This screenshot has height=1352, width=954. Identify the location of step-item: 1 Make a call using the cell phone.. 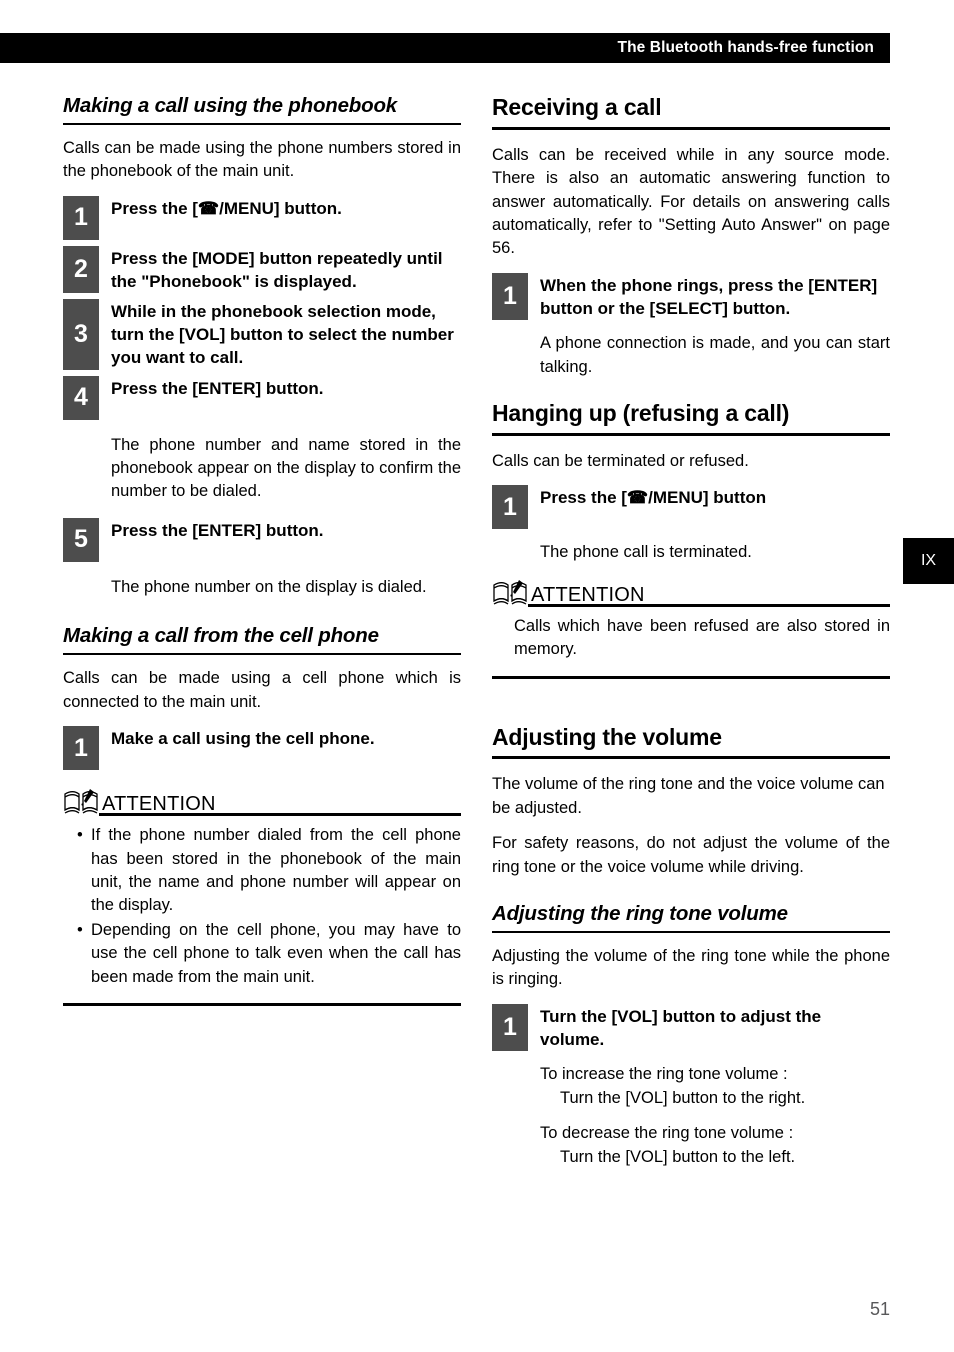
(262, 748).